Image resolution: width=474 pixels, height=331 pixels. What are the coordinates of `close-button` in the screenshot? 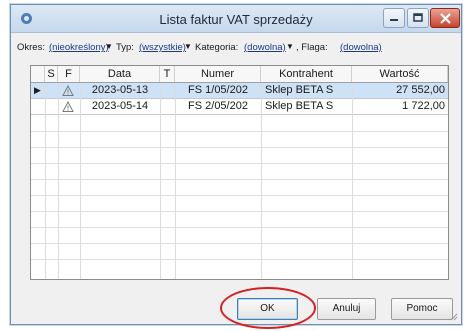 It's located at (445, 18).